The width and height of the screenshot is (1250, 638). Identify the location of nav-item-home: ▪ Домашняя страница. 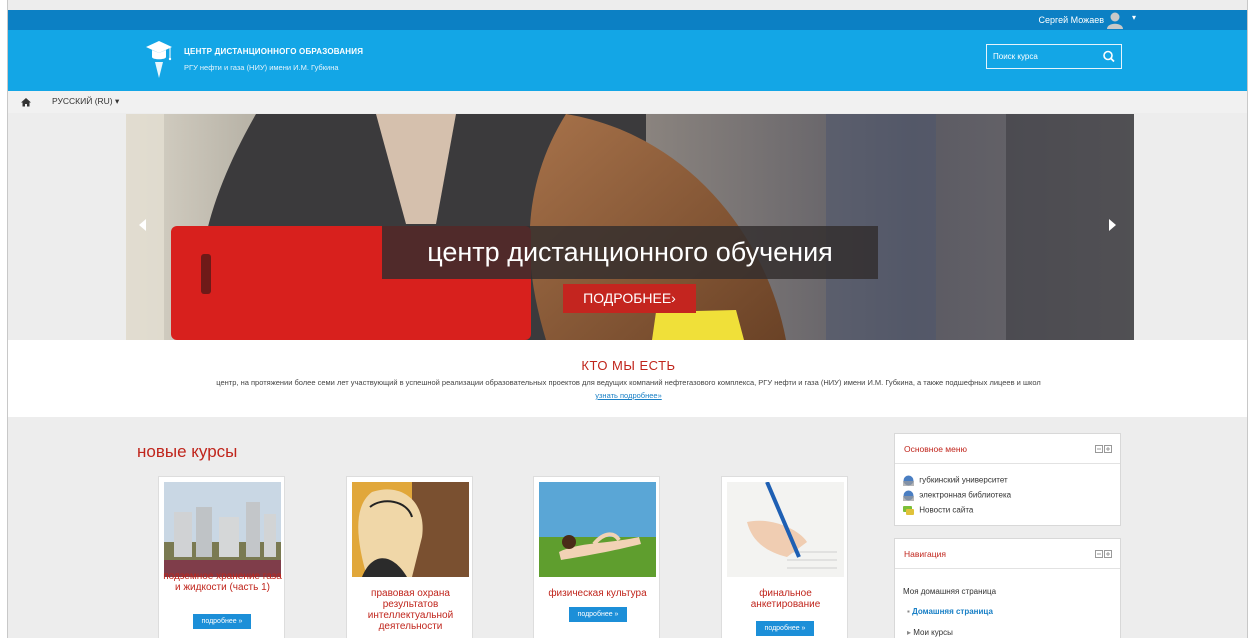
(950, 611).